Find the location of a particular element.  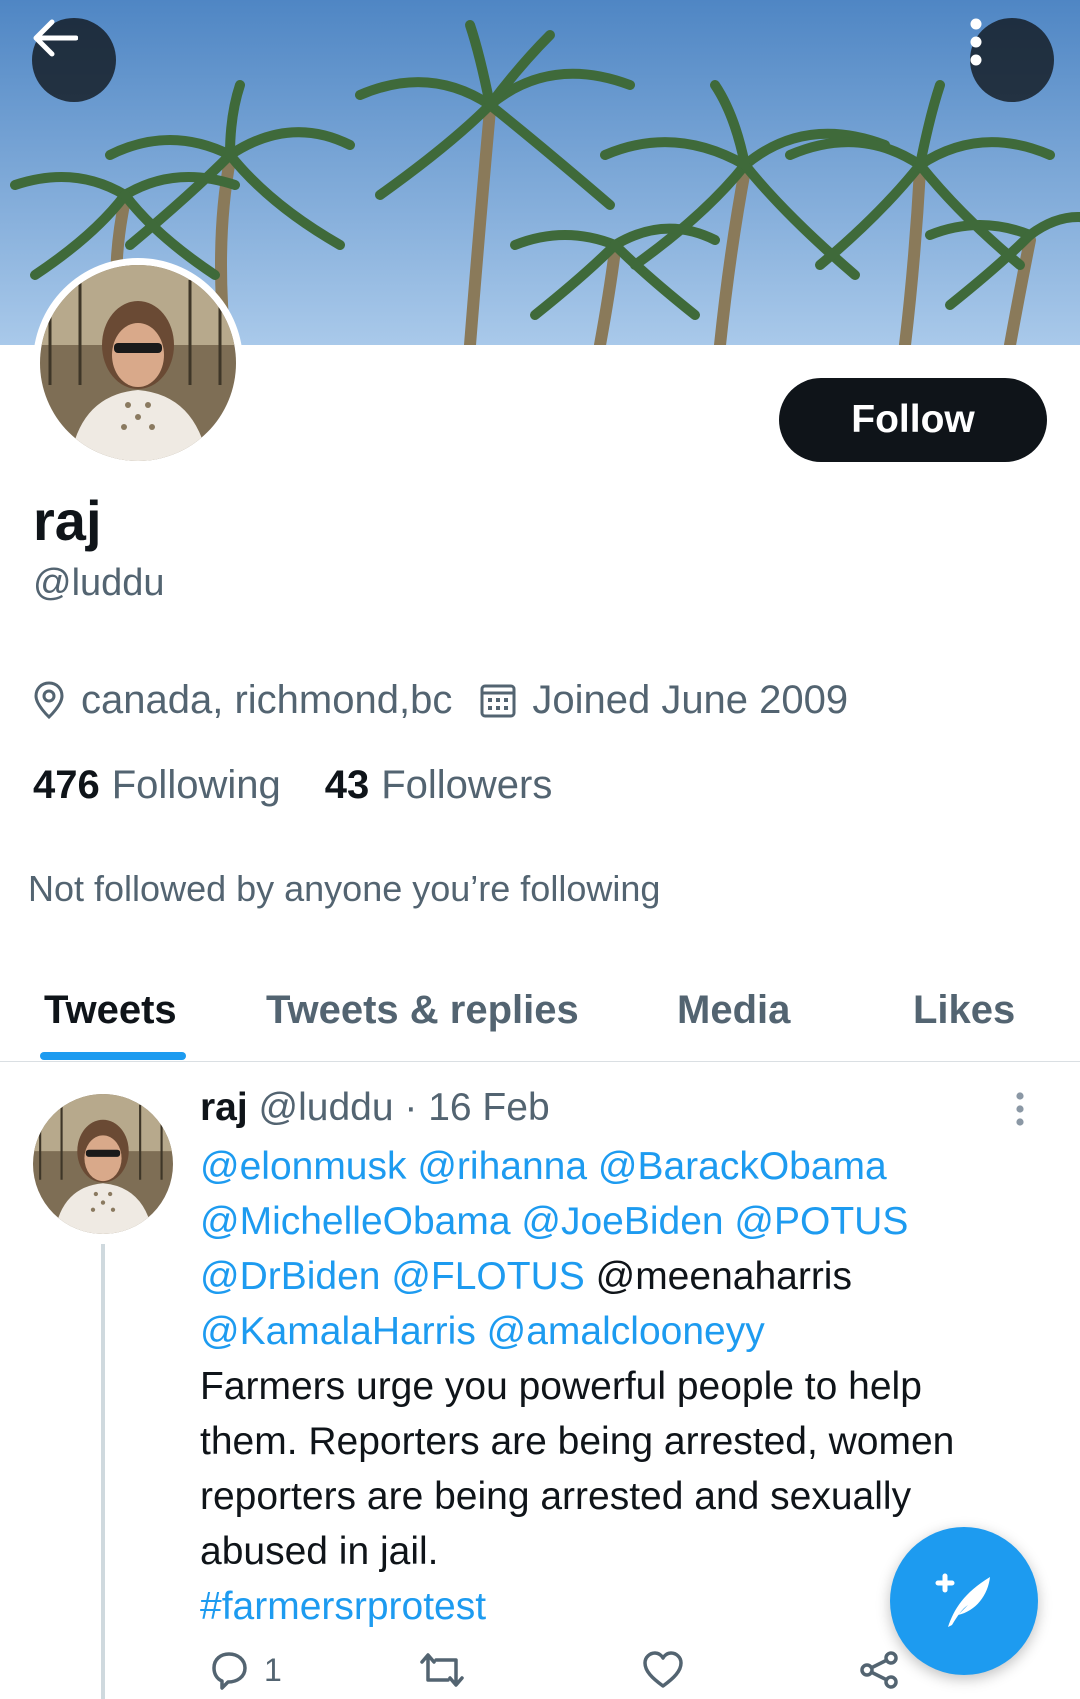

tweet-handle-date: @luddu · 16 Feb is located at coordinates (404, 1107).